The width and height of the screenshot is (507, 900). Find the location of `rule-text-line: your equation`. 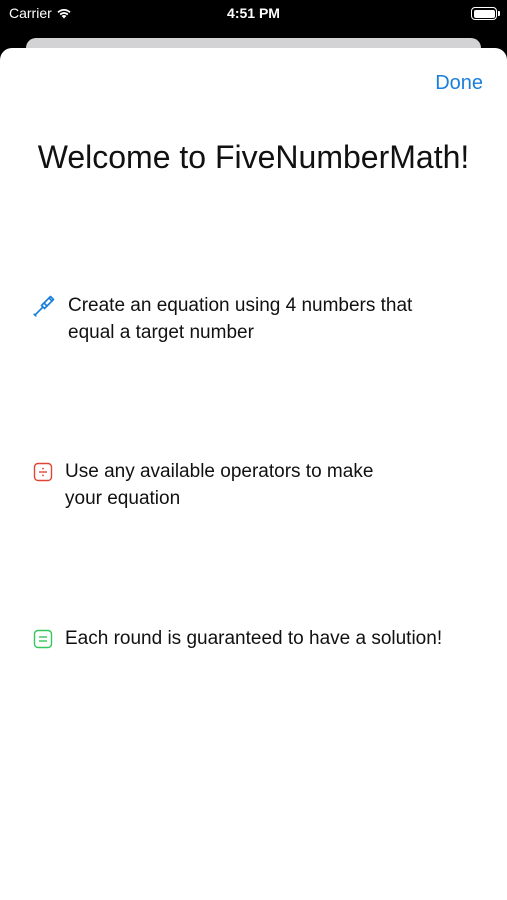

rule-text-line: your equation is located at coordinates (123, 498).